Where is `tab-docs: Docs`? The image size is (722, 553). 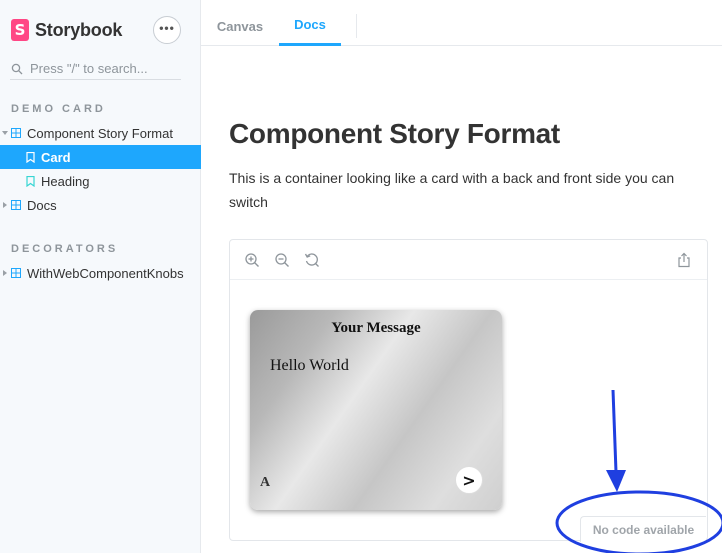
tab-docs: Docs is located at coordinates (310, 26).